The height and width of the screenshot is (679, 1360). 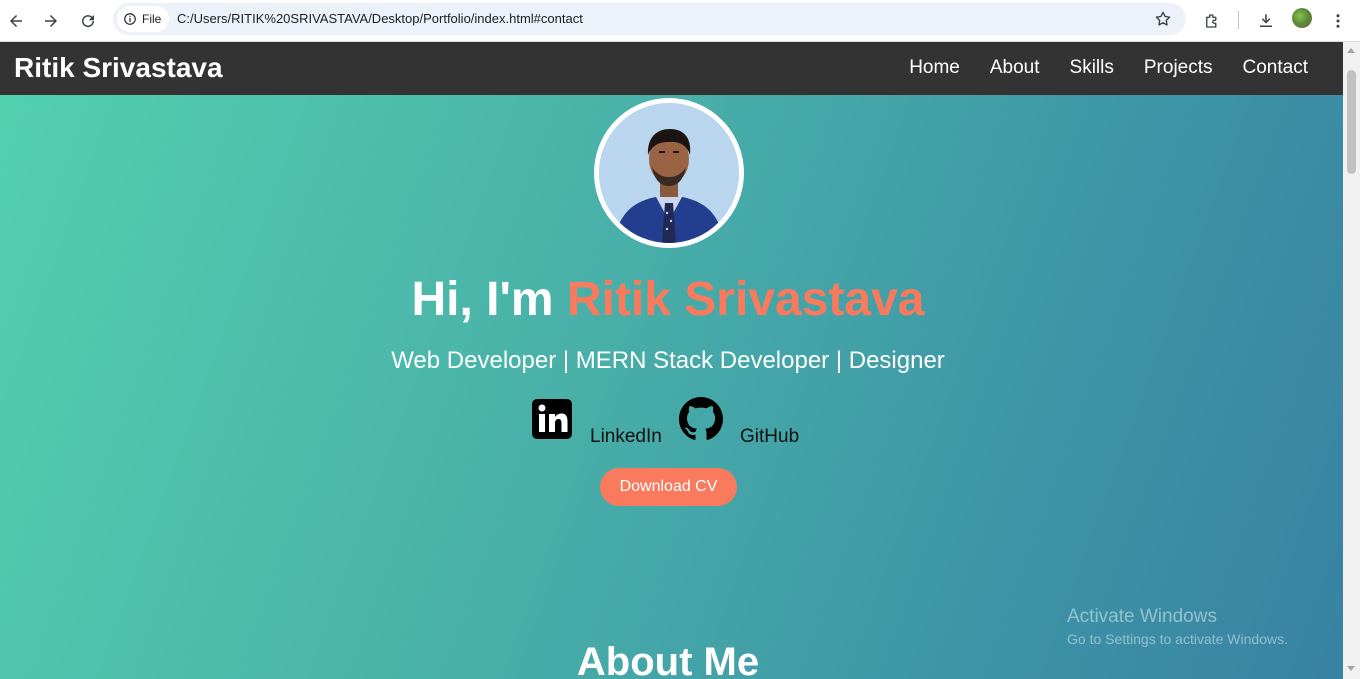 I want to click on extensions-icon, so click(x=1212, y=21).